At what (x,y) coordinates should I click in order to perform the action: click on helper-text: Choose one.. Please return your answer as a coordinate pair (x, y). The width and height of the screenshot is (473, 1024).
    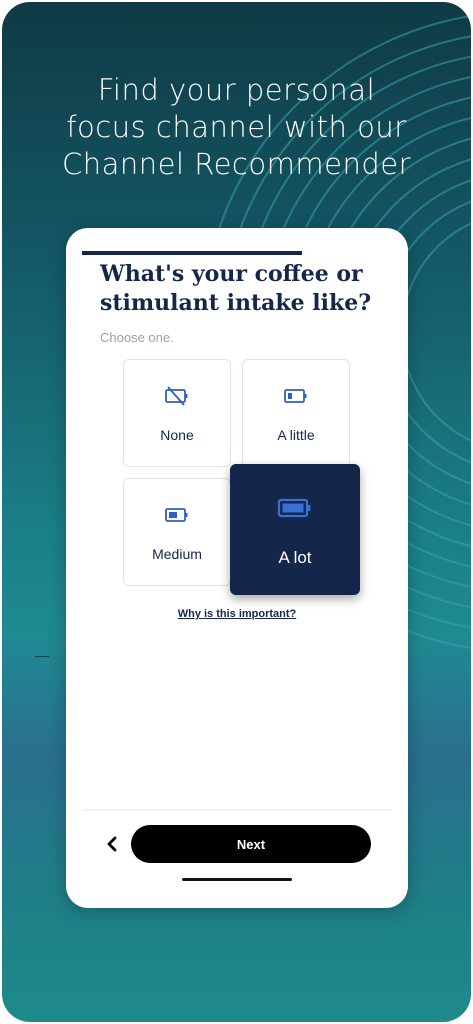
    Looking at the image, I should click on (137, 337).